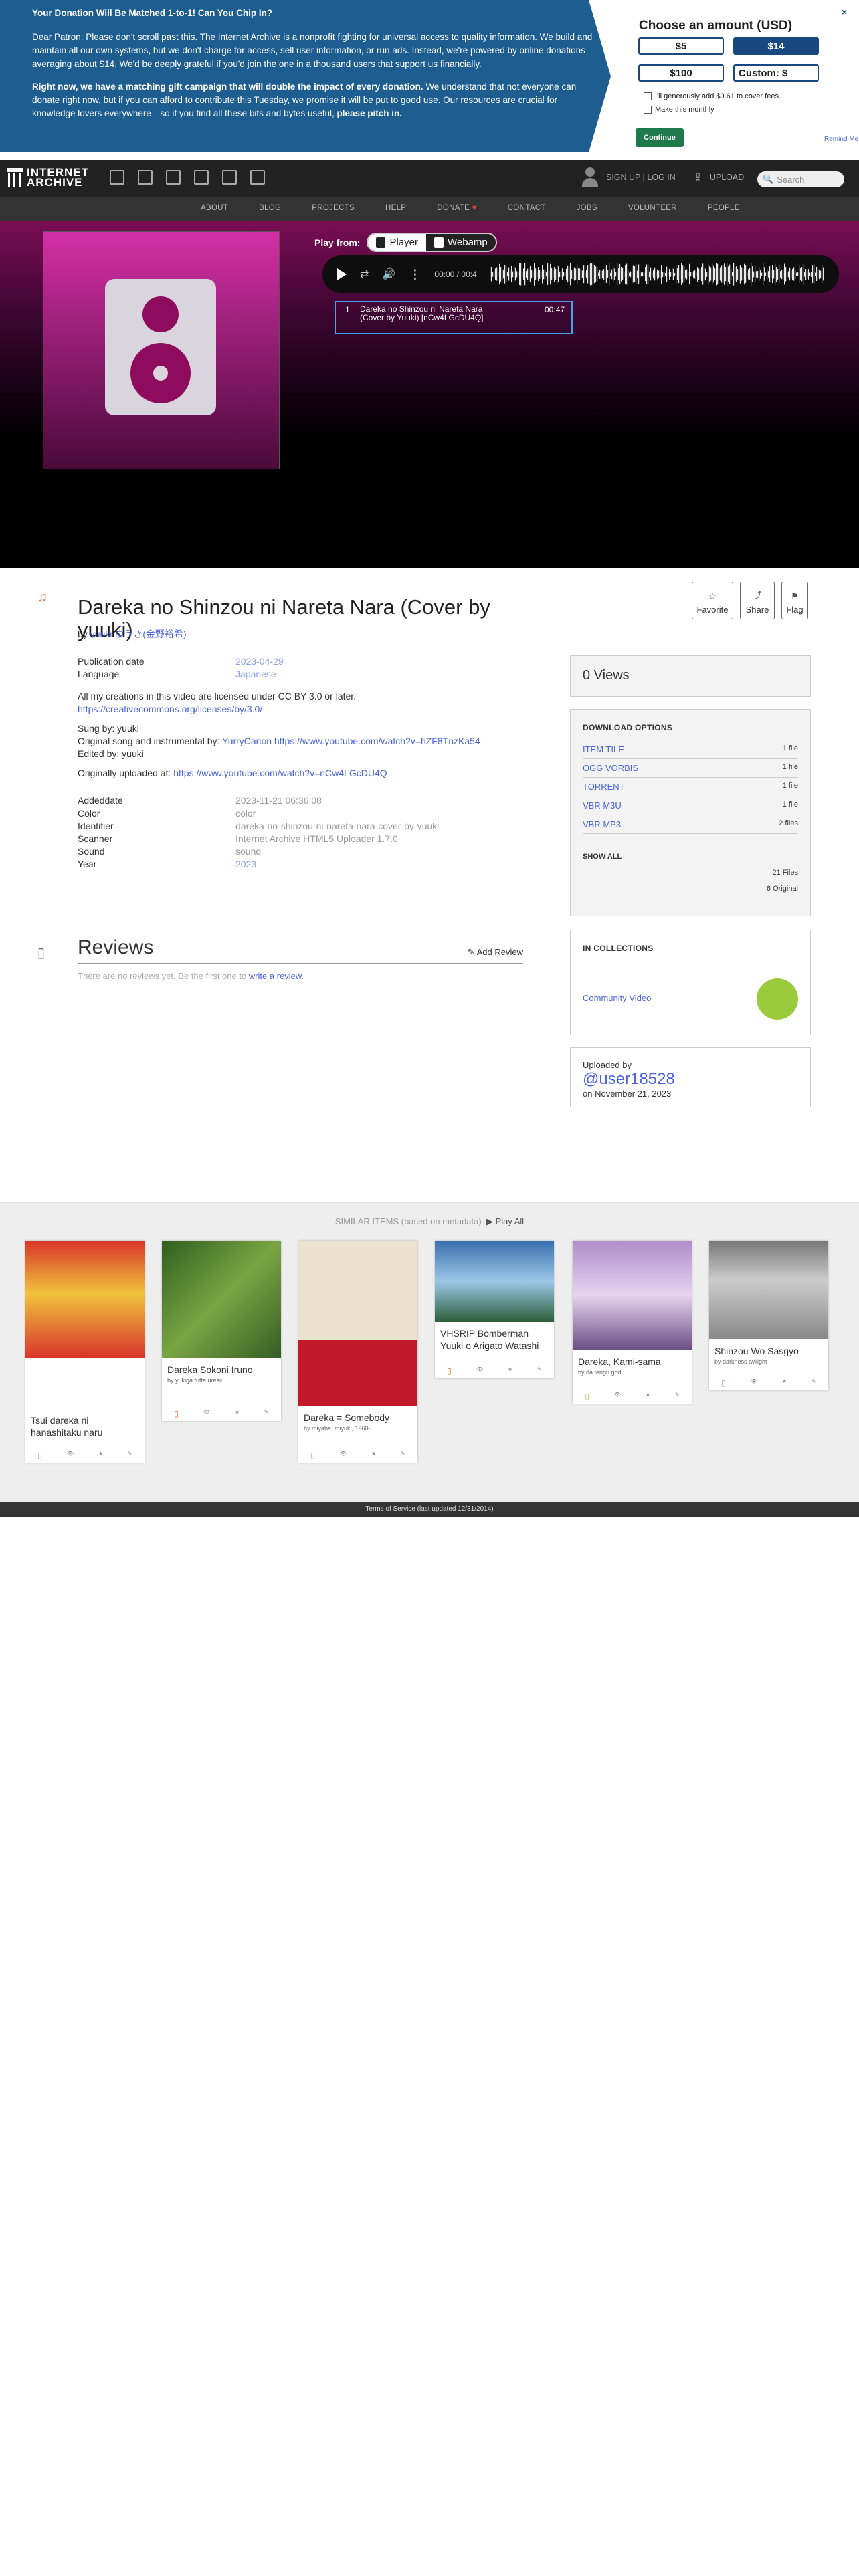 Image resolution: width=859 pixels, height=2576 pixels. Describe the element at coordinates (841, 140) in the screenshot. I see `remind-me-link: Remind Me` at that location.